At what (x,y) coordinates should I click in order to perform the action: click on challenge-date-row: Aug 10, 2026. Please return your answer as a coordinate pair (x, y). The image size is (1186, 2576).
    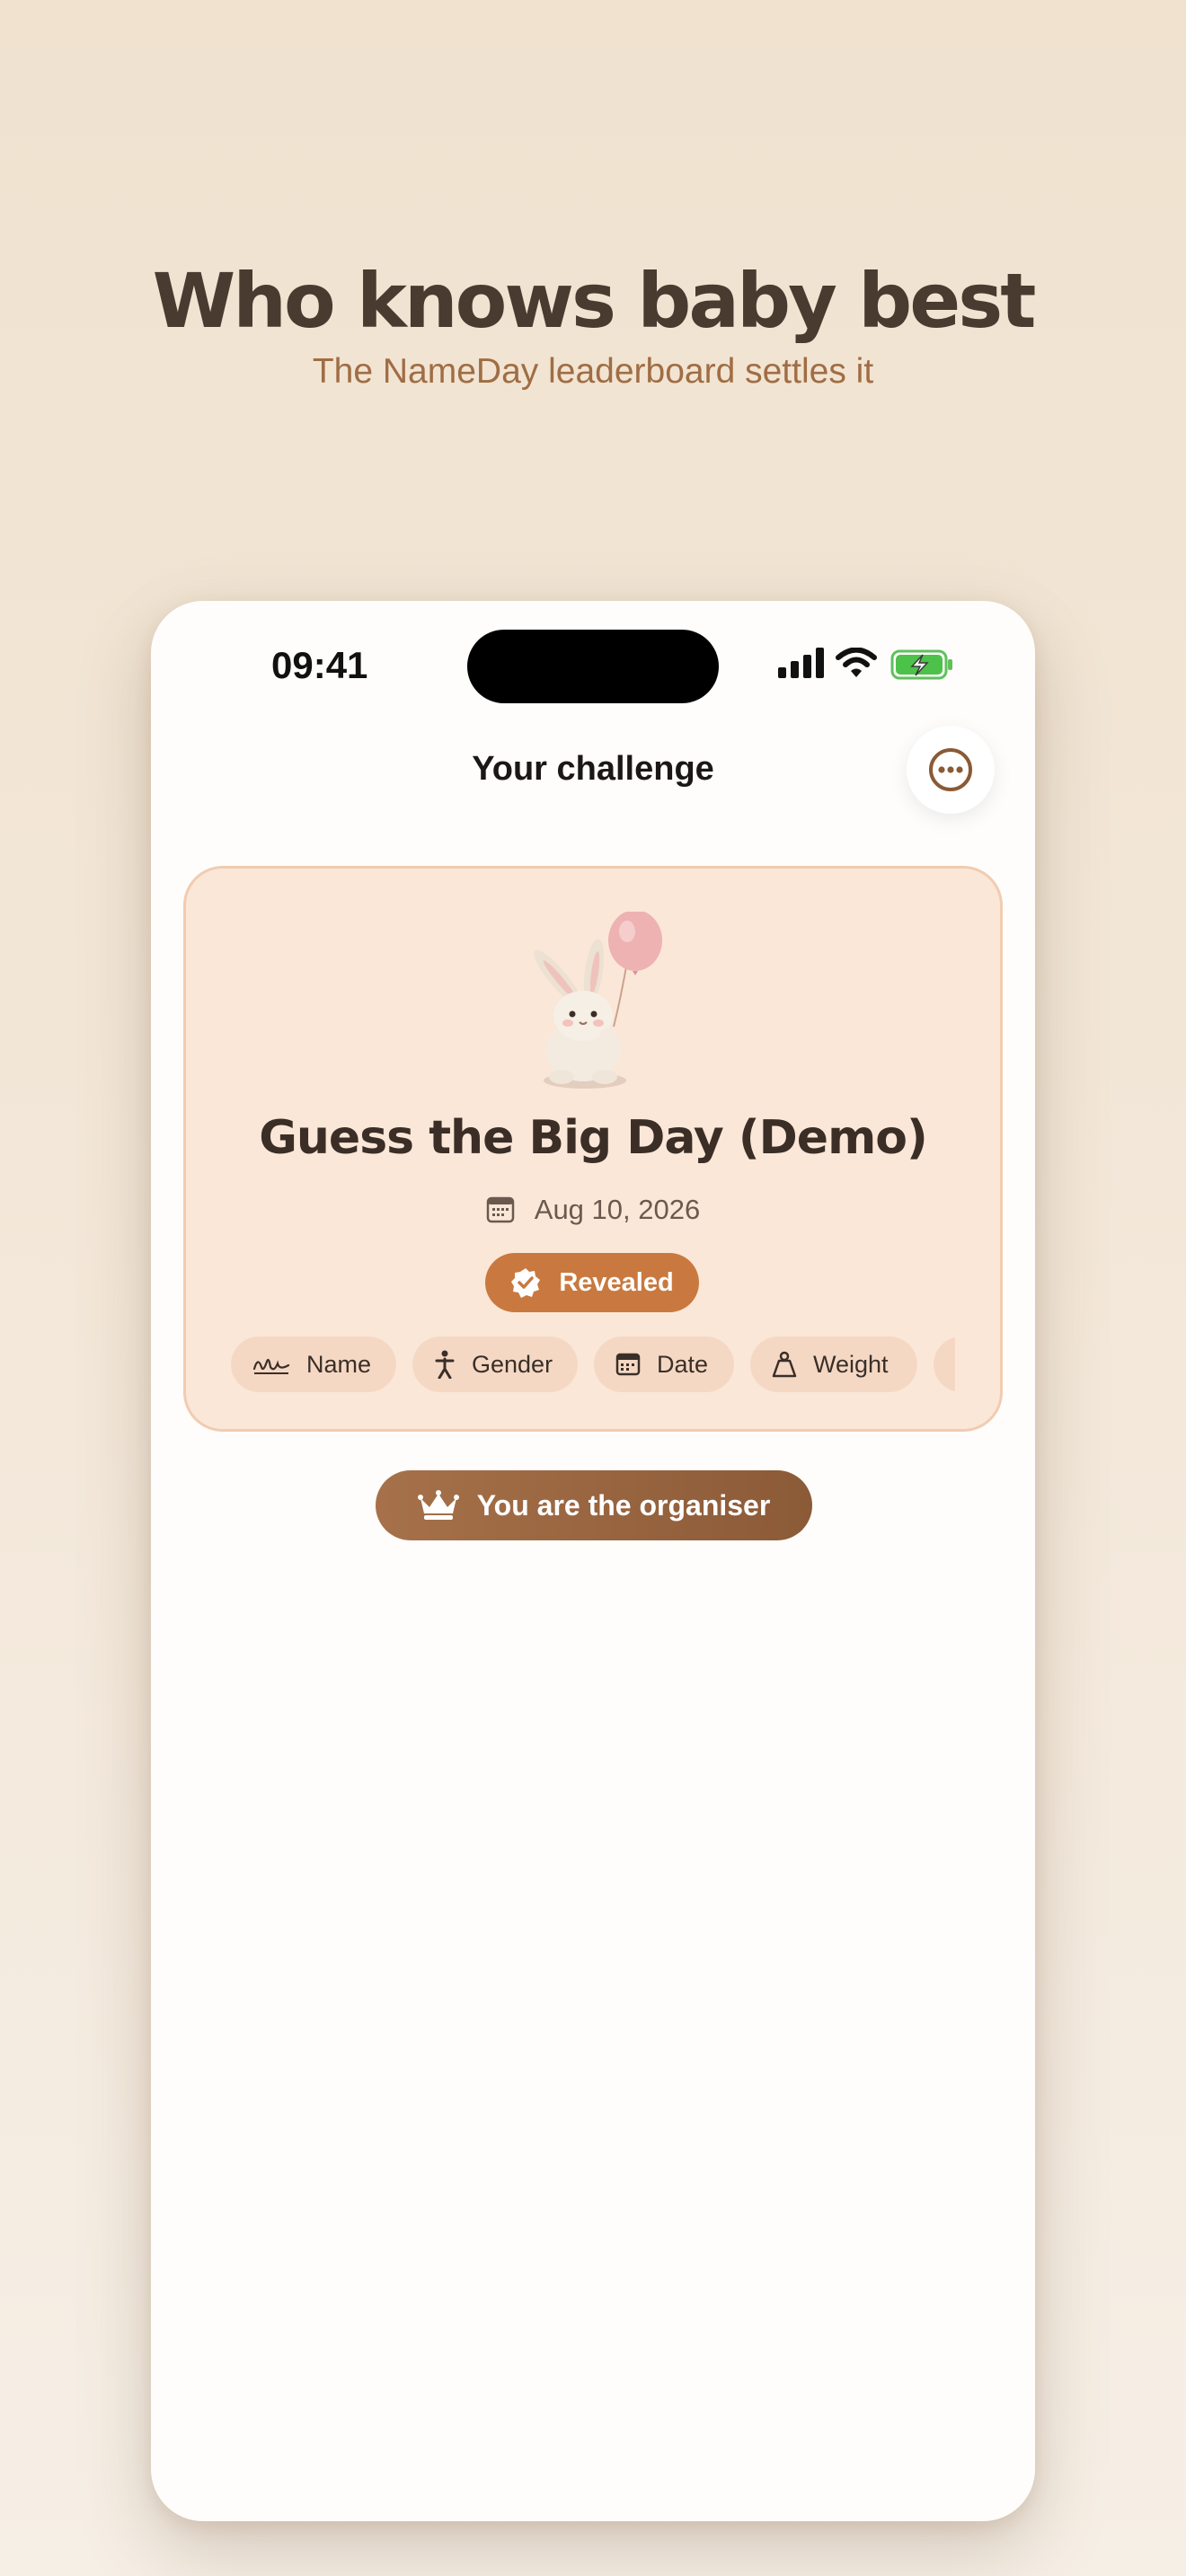
    Looking at the image, I should click on (593, 1210).